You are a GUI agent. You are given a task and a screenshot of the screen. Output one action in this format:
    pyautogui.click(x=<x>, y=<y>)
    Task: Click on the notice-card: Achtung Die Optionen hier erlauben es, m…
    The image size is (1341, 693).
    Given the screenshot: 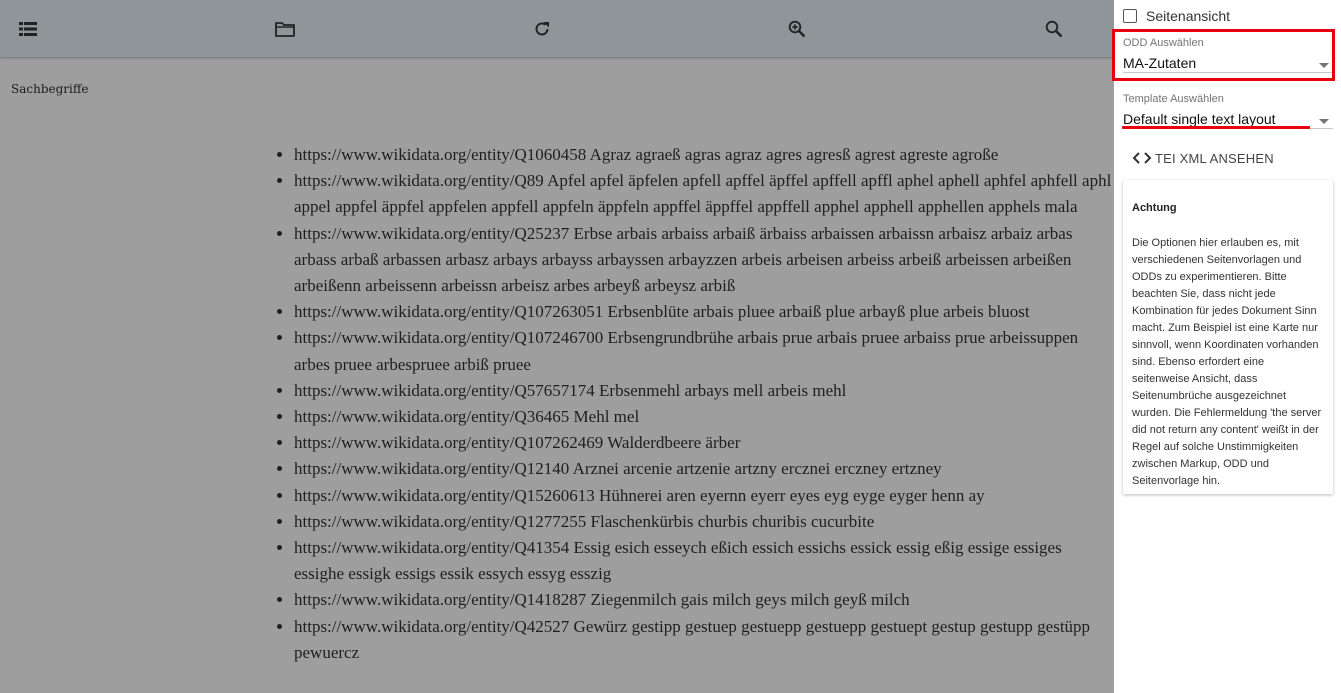 What is the action you would take?
    pyautogui.click(x=1228, y=337)
    